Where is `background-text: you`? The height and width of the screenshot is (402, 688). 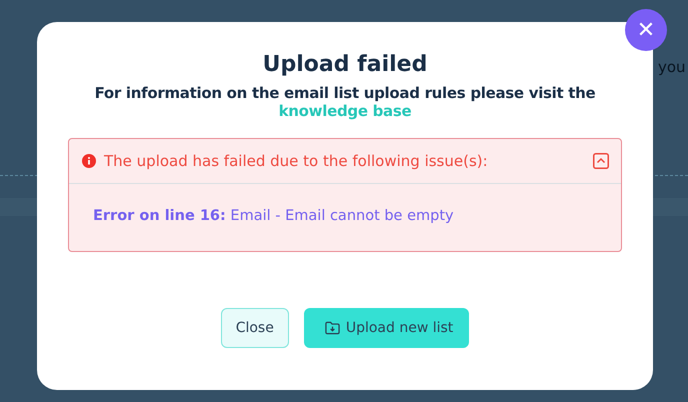
background-text: you is located at coordinates (672, 67).